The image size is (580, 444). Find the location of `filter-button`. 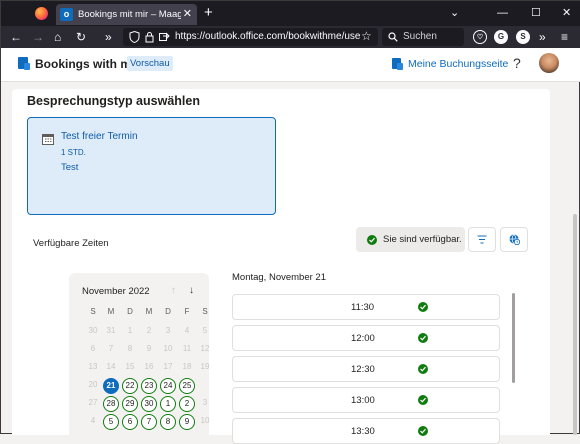

filter-button is located at coordinates (482, 239).